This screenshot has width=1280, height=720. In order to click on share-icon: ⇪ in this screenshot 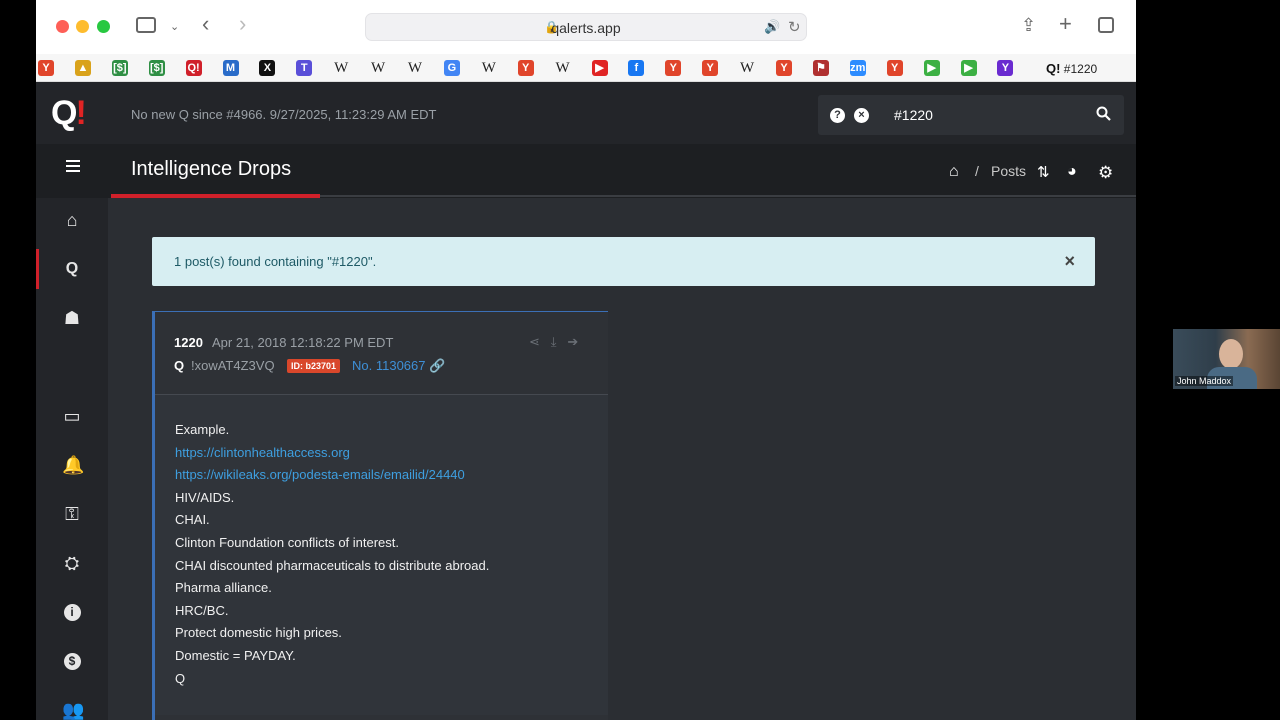, I will do `click(1028, 25)`.